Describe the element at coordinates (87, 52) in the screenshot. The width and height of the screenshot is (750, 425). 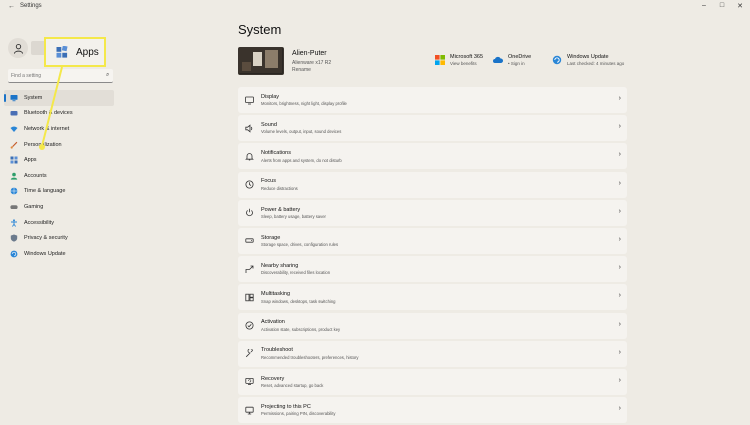
I see `callout-label: Apps` at that location.